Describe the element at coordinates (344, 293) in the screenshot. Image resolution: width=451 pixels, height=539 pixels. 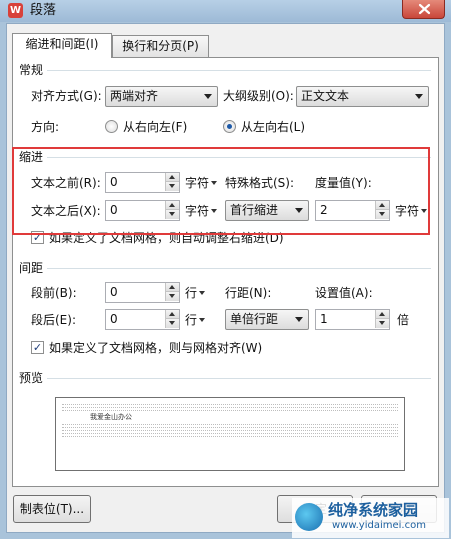
I see `setting-label: 设置值(A):` at that location.